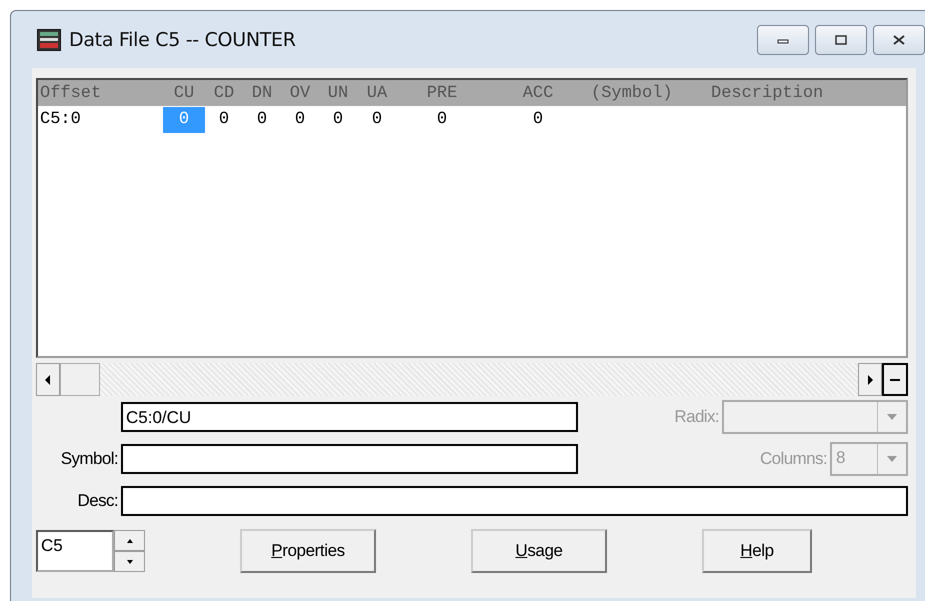 This screenshot has width=925, height=601. I want to click on collapse-button, so click(895, 379).